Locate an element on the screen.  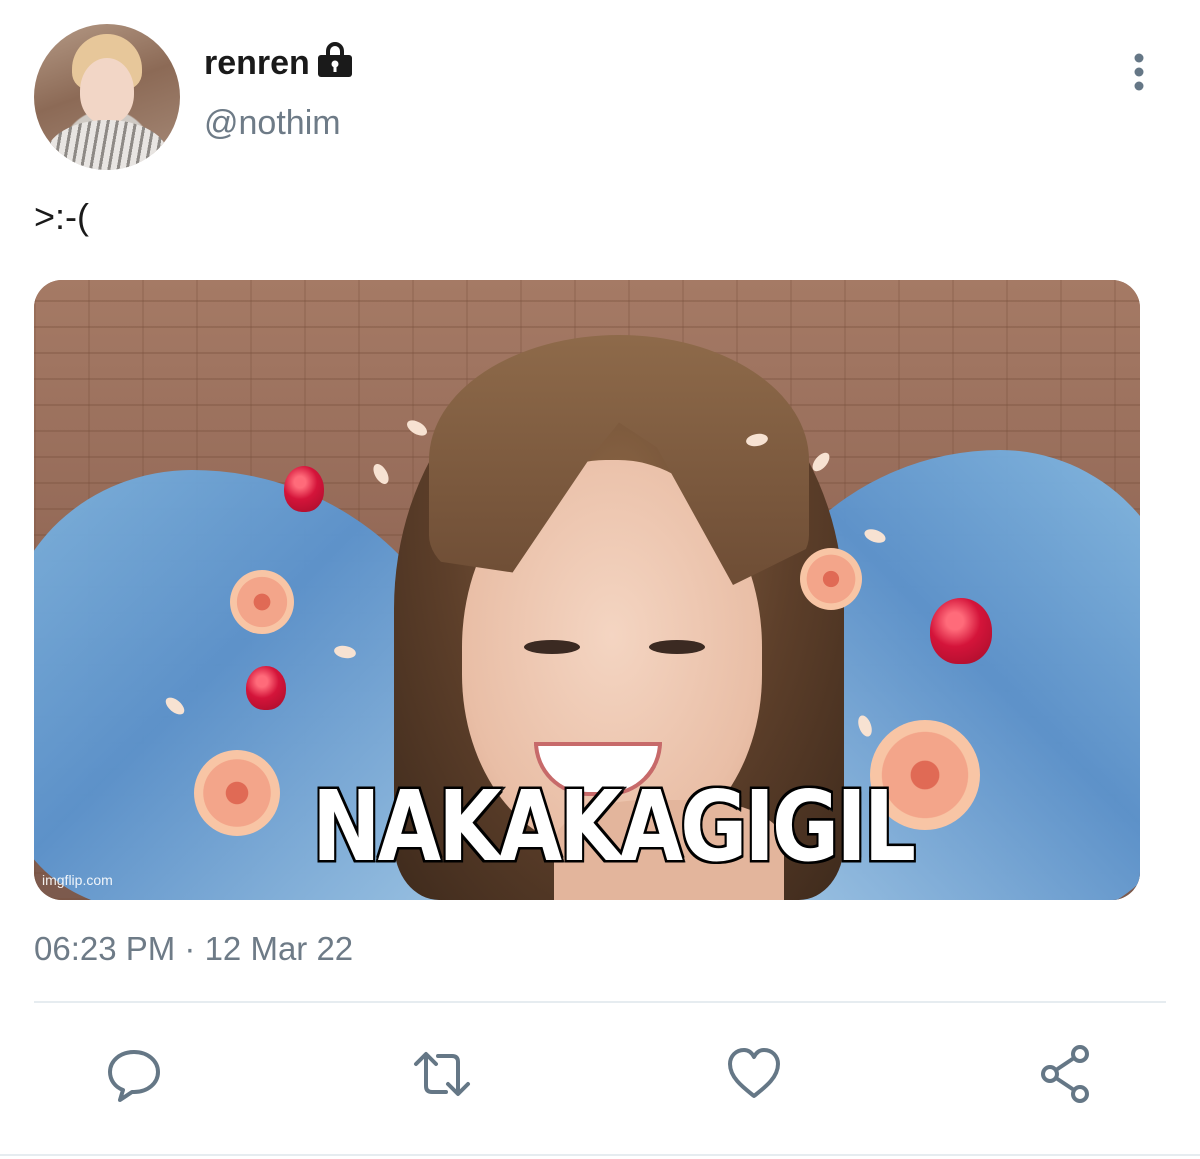
display-name: renren is located at coordinates (257, 63).